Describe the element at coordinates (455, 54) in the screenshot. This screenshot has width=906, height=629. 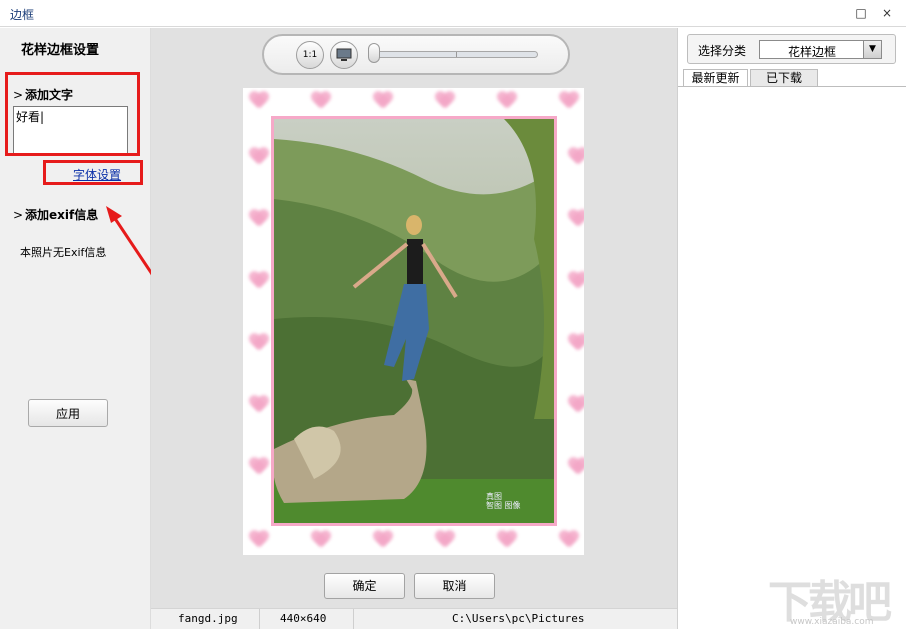
I see `zoom-slider` at that location.